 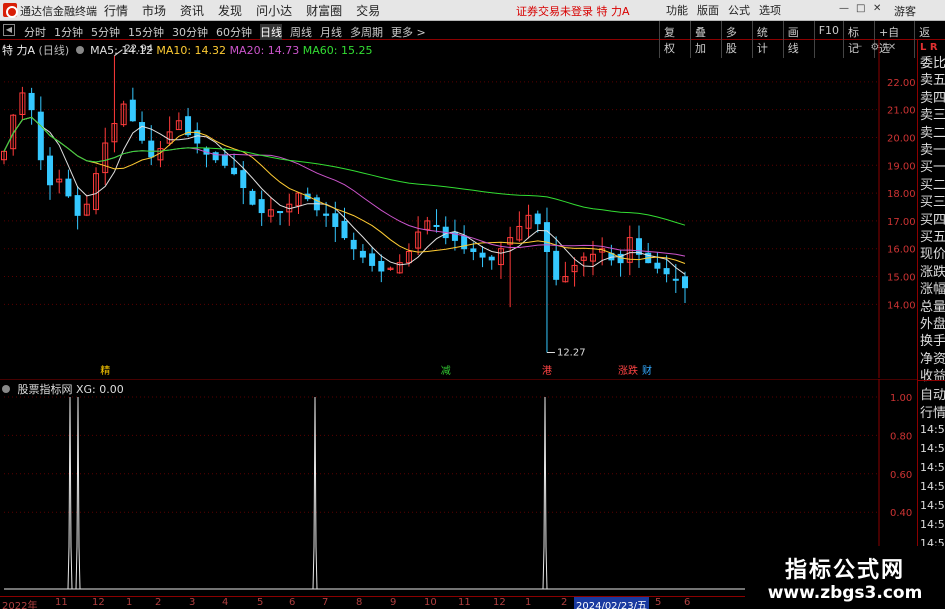 What do you see at coordinates (901, 305) in the screenshot?
I see `price-tick-label: 14.00` at bounding box center [901, 305].